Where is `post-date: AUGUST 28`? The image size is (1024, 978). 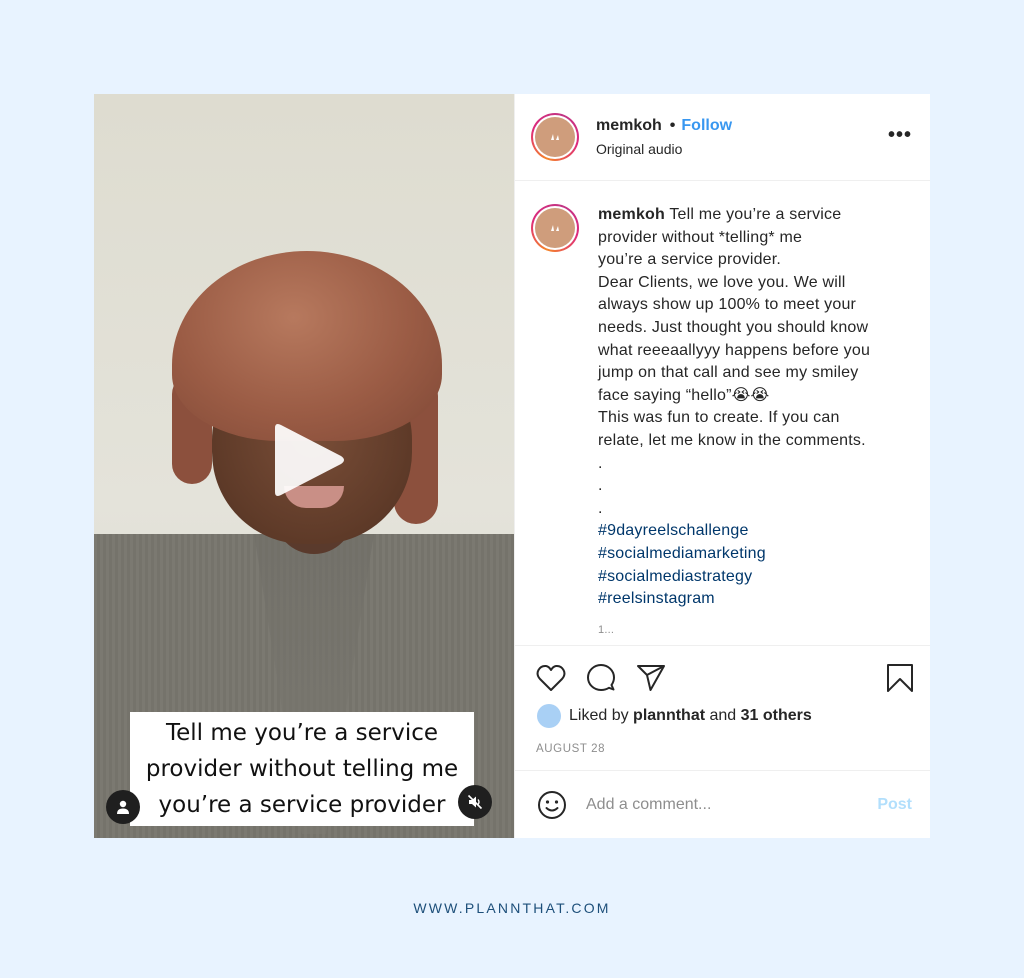 post-date: AUGUST 28 is located at coordinates (570, 749).